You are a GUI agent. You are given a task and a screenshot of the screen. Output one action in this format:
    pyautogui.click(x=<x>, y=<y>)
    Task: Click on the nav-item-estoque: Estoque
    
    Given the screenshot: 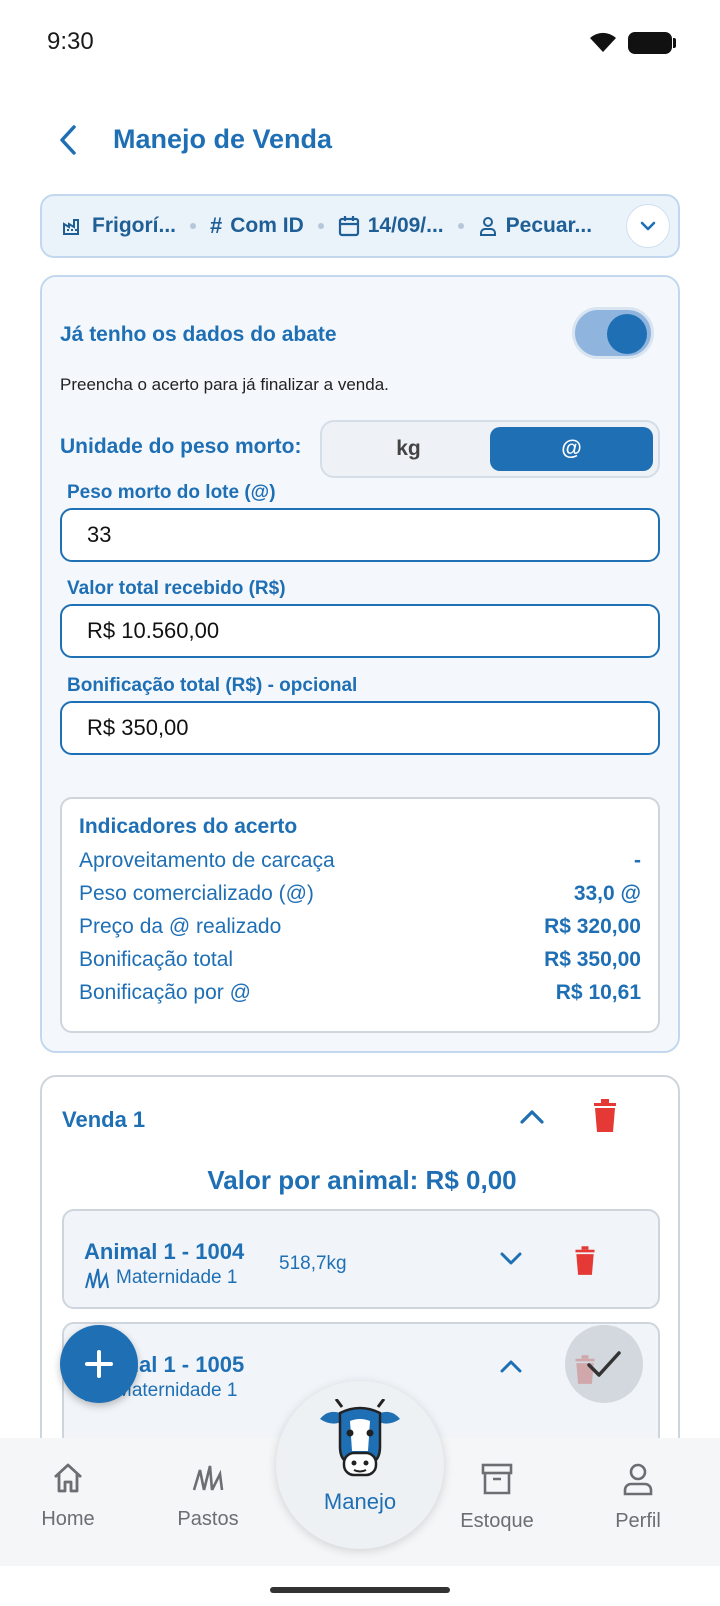 What is the action you would take?
    pyautogui.click(x=497, y=1497)
    